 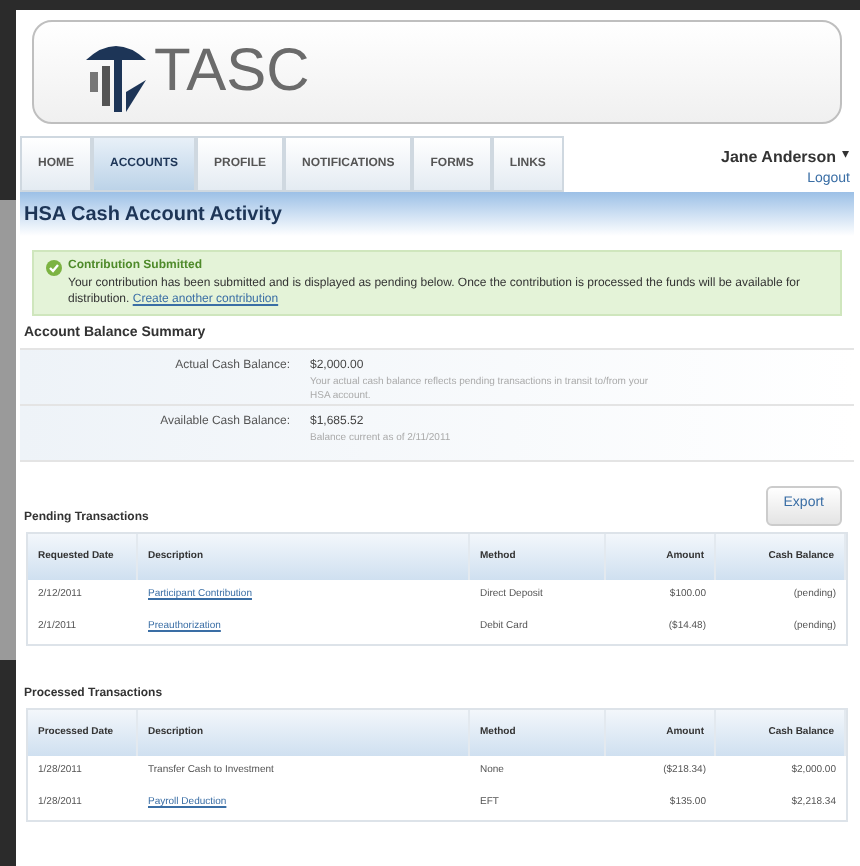 I want to click on user-name: Jane Anderson, so click(x=778, y=157).